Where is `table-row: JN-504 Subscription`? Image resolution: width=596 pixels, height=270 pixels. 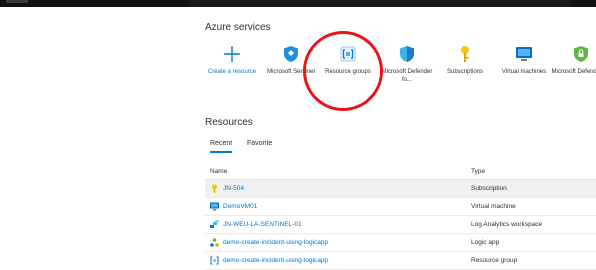
table-row: JN-504 Subscription is located at coordinates (400, 189).